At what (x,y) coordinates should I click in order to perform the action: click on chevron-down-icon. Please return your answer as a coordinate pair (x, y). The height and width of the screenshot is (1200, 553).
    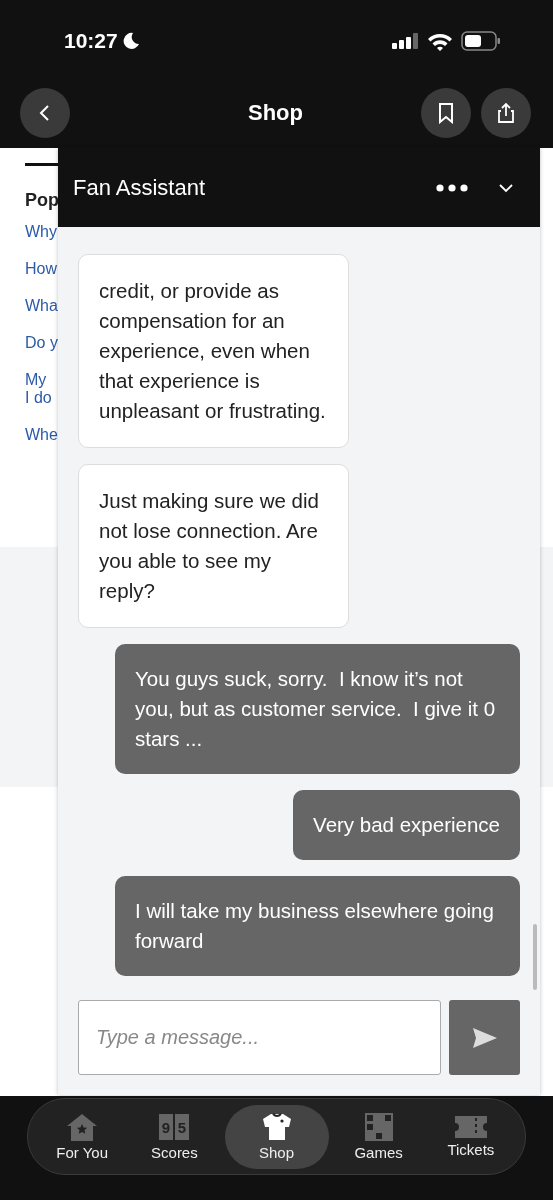
    Looking at the image, I should click on (506, 187).